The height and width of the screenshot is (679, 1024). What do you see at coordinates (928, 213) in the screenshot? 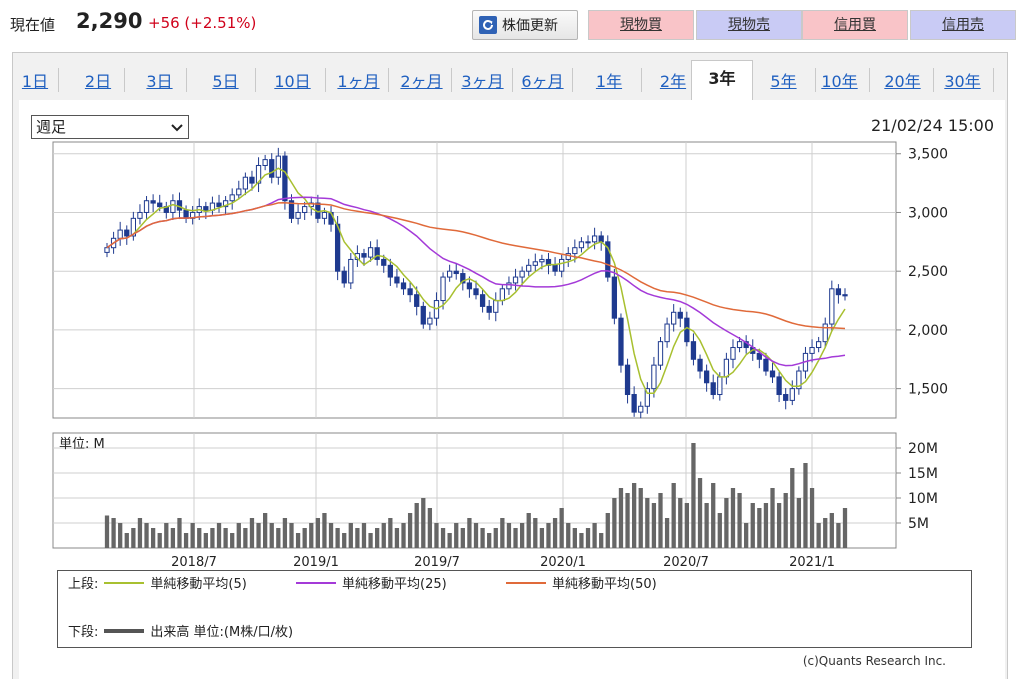
I see `price-tick-label: 3,000` at bounding box center [928, 213].